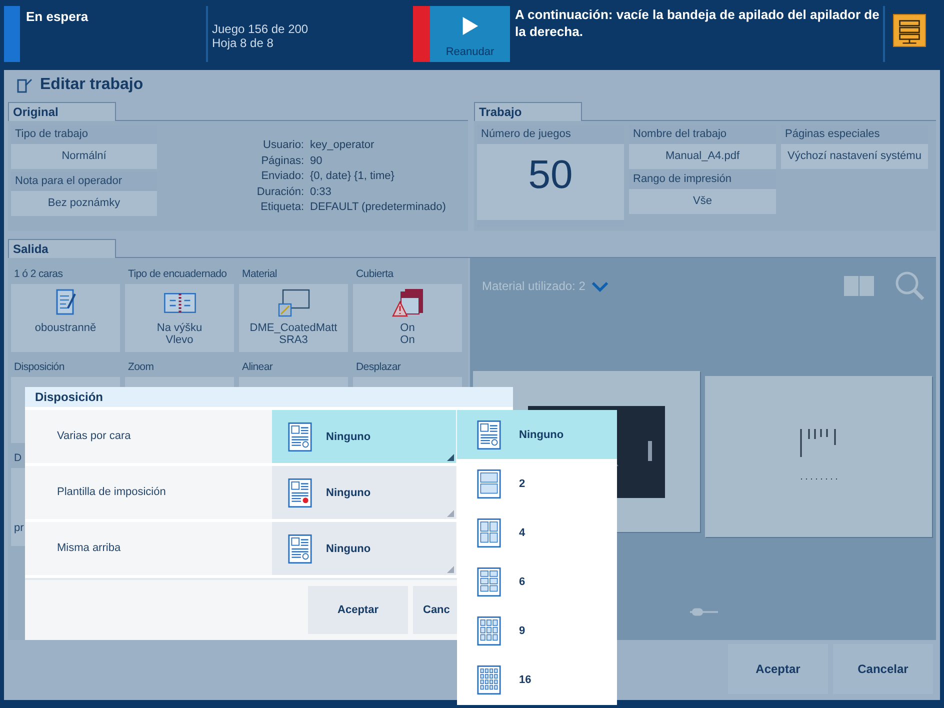 The height and width of the screenshot is (708, 944). Describe the element at coordinates (353, 176) in the screenshot. I see `detail-value: {0, date} {1, time}` at that location.